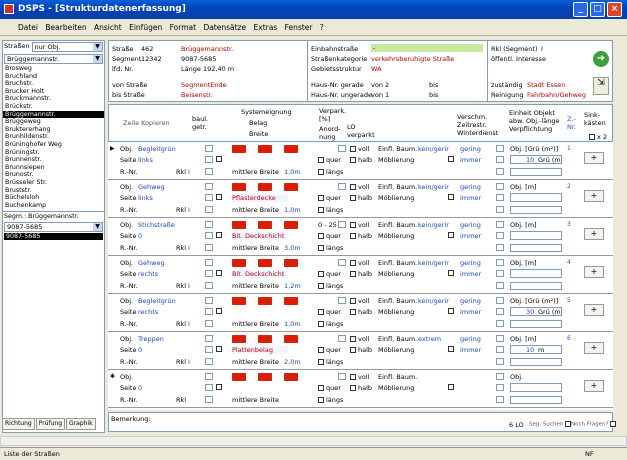 The height and width of the screenshot is (460, 627). I want to click on segment-dropdown: 9087-5685 ▼, so click(53, 227).